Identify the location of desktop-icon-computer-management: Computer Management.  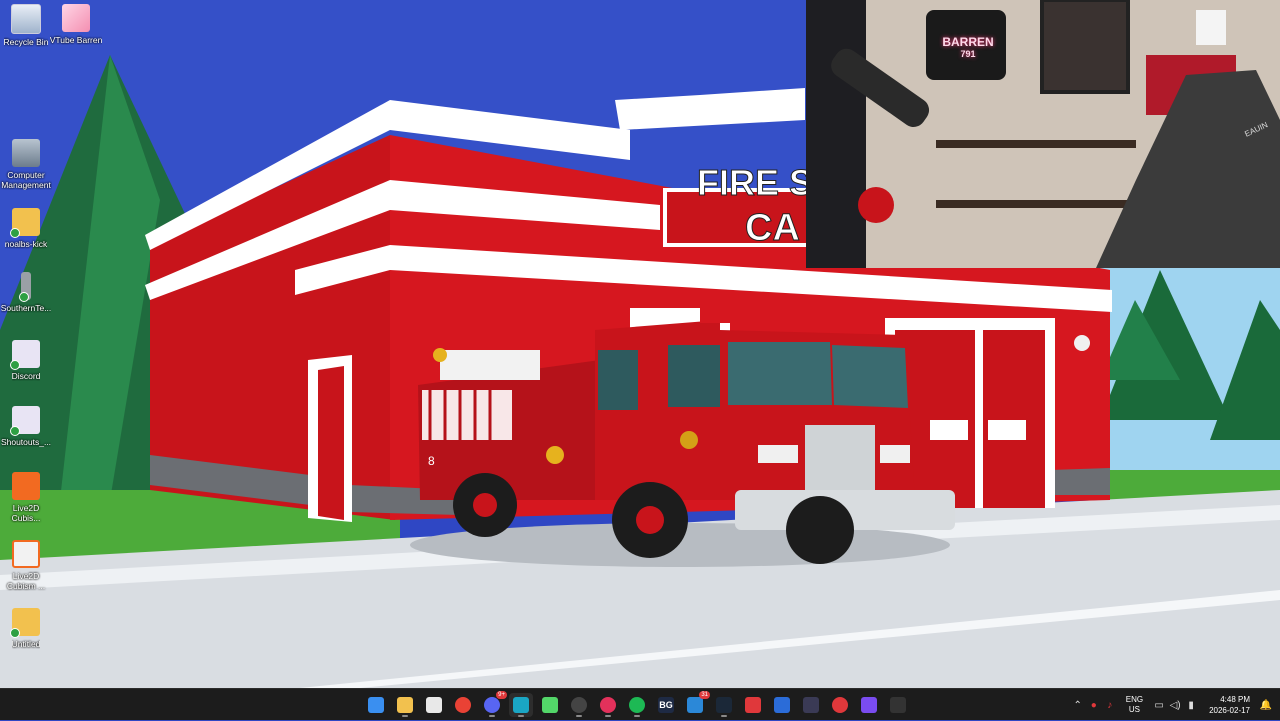
(26, 164).